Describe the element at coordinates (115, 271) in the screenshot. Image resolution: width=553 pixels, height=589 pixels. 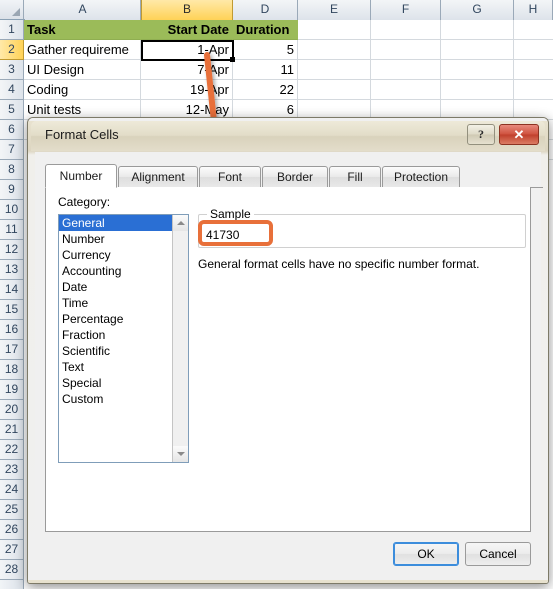
I see `category-item-accounting: Accounting` at that location.